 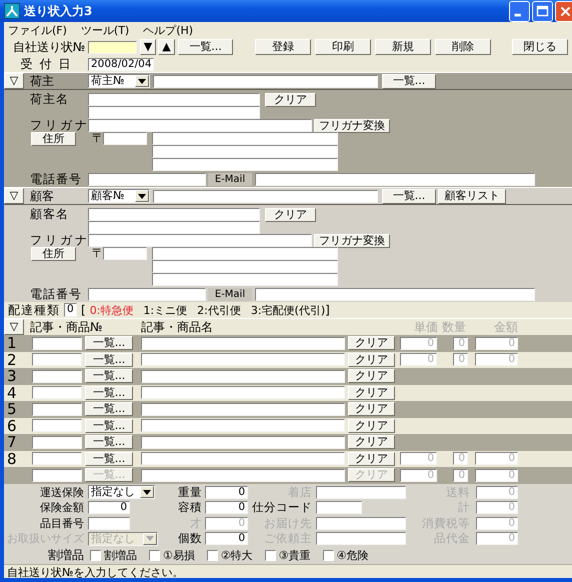 What do you see at coordinates (121, 492) in the screenshot?
I see `select-dropdown: 指定なし` at bounding box center [121, 492].